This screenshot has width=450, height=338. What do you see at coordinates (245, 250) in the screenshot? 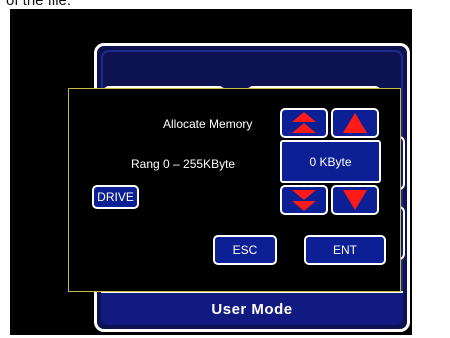
I see `esc-button: ESC` at bounding box center [245, 250].